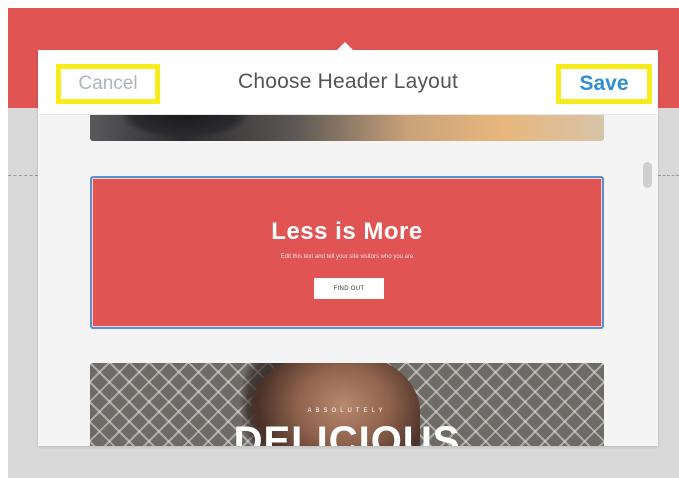  What do you see at coordinates (347, 231) in the screenshot?
I see `layout-headline: Less is More` at bounding box center [347, 231].